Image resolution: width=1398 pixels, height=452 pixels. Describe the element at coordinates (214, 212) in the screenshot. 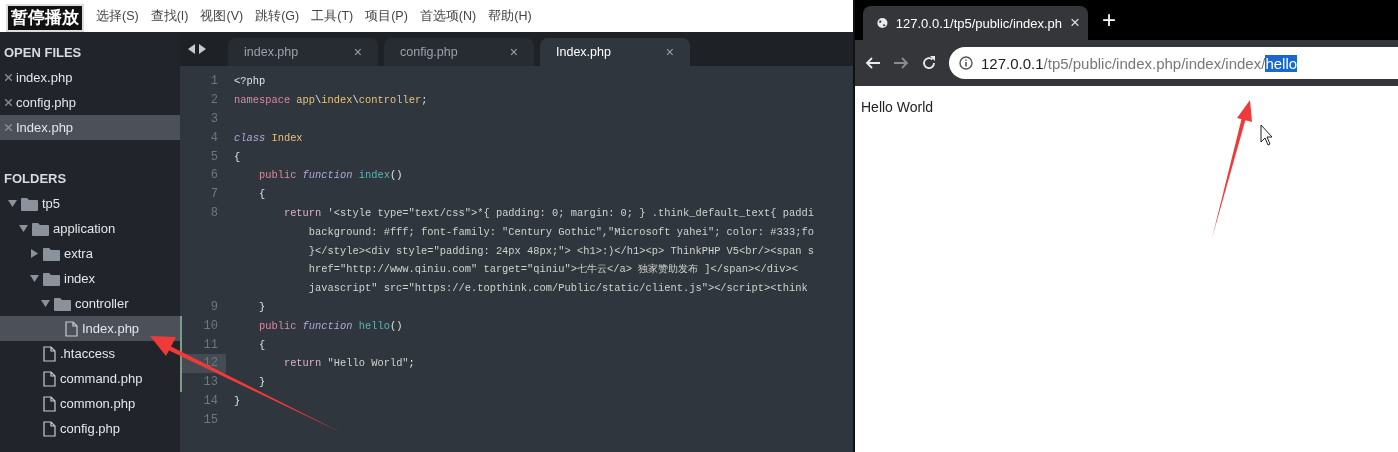

I see `line-number: 8` at that location.